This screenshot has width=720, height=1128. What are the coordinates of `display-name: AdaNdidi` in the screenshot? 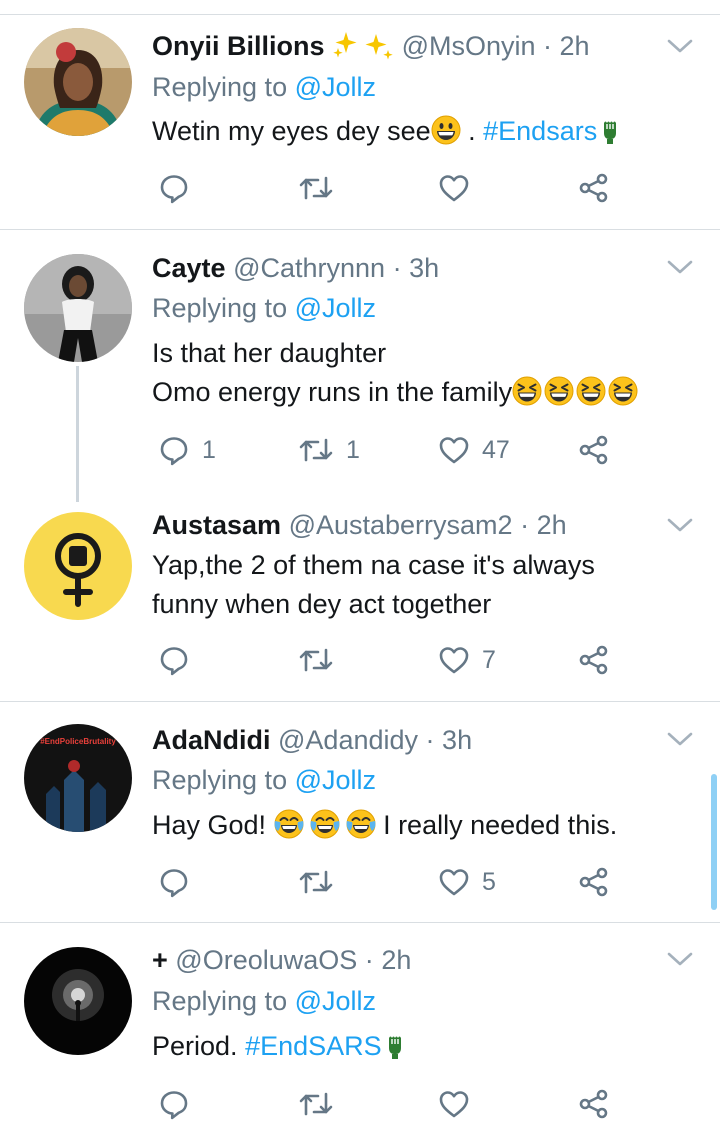 It's located at (211, 740).